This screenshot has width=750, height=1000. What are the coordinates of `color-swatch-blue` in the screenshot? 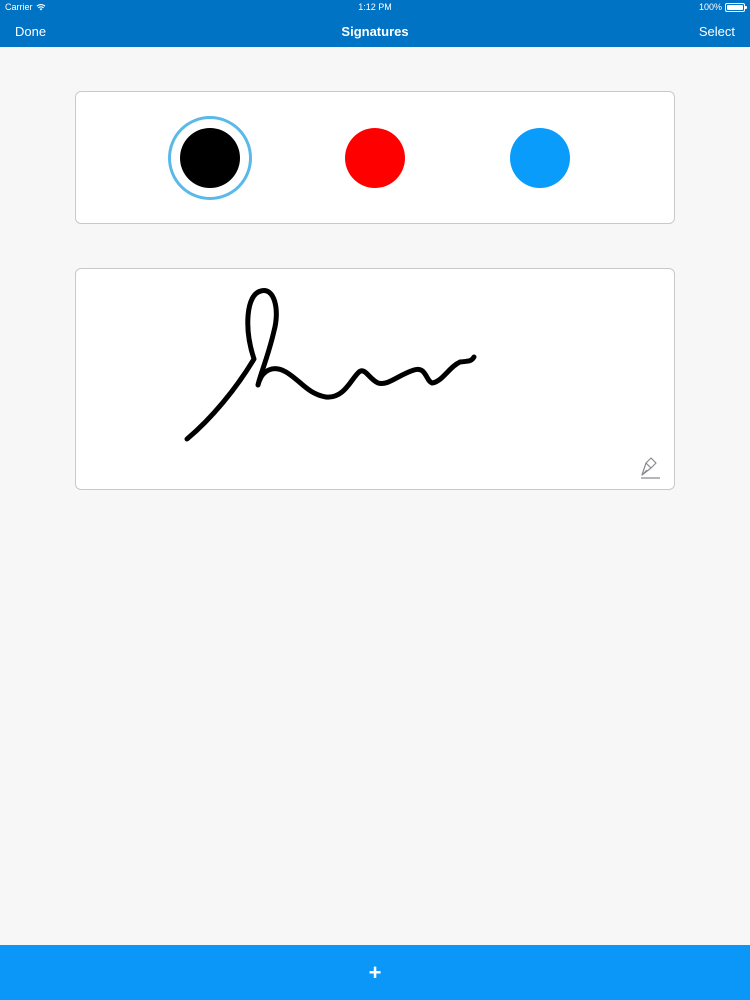 It's located at (540, 158).